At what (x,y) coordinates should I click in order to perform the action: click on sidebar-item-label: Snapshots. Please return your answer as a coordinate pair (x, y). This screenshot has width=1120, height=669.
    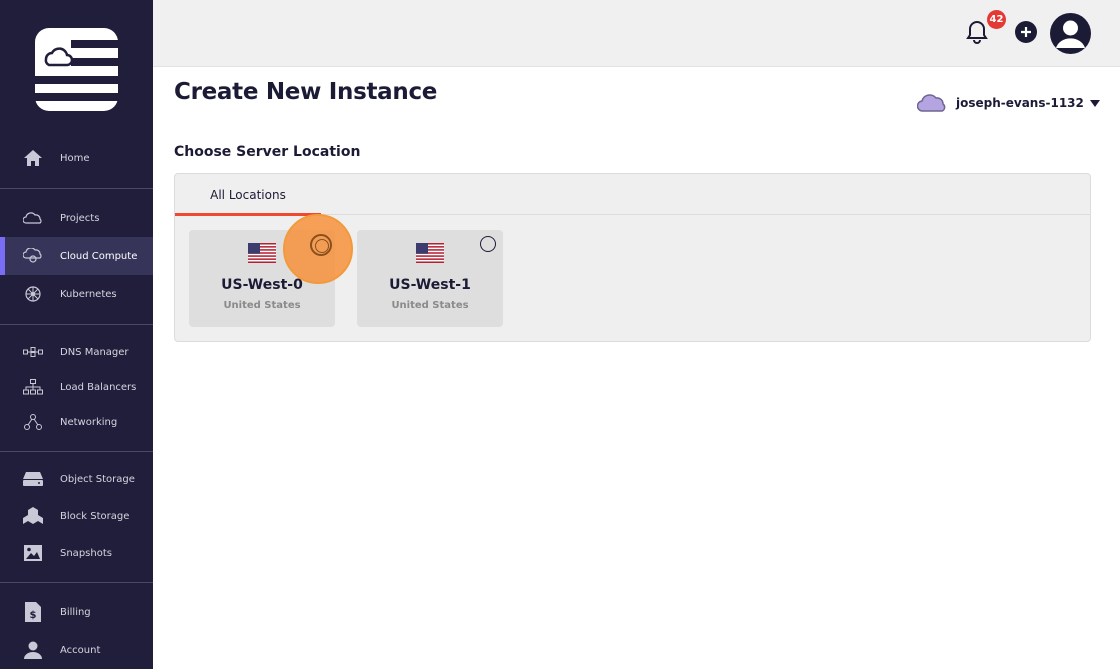
    Looking at the image, I should click on (86, 553).